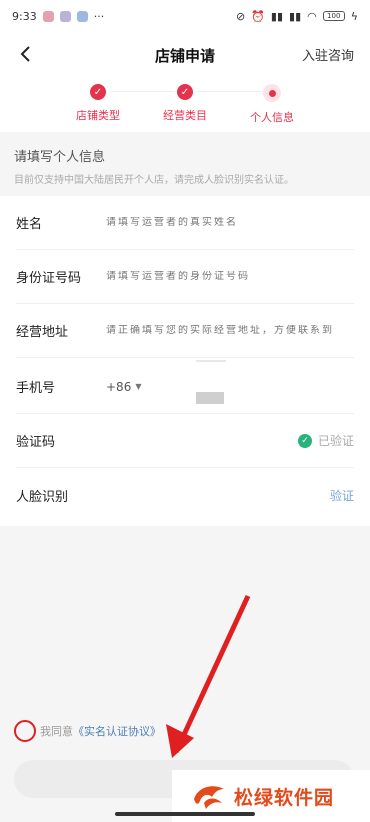  What do you see at coordinates (185, 164) in the screenshot?
I see `info-notice: 请填写个人信息 目前仅支持中国大陆居民开个人店，请完成人脸识别实名认证。` at bounding box center [185, 164].